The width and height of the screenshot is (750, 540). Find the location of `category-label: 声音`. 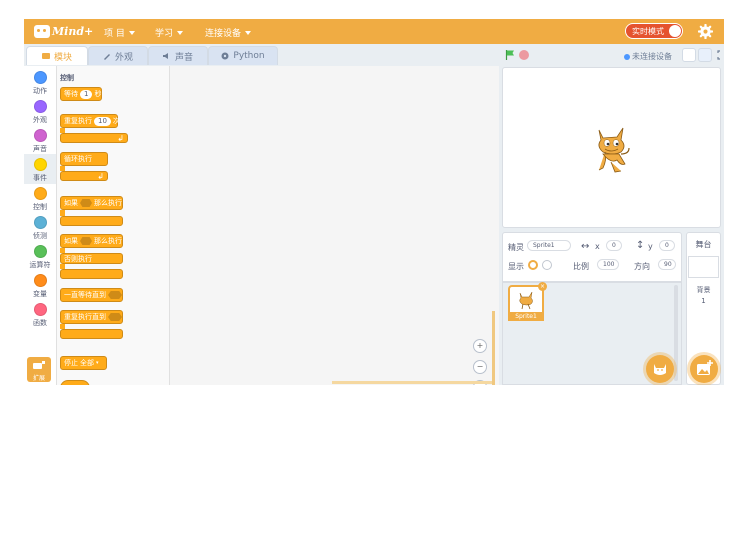

category-label: 声音 is located at coordinates (40, 149).